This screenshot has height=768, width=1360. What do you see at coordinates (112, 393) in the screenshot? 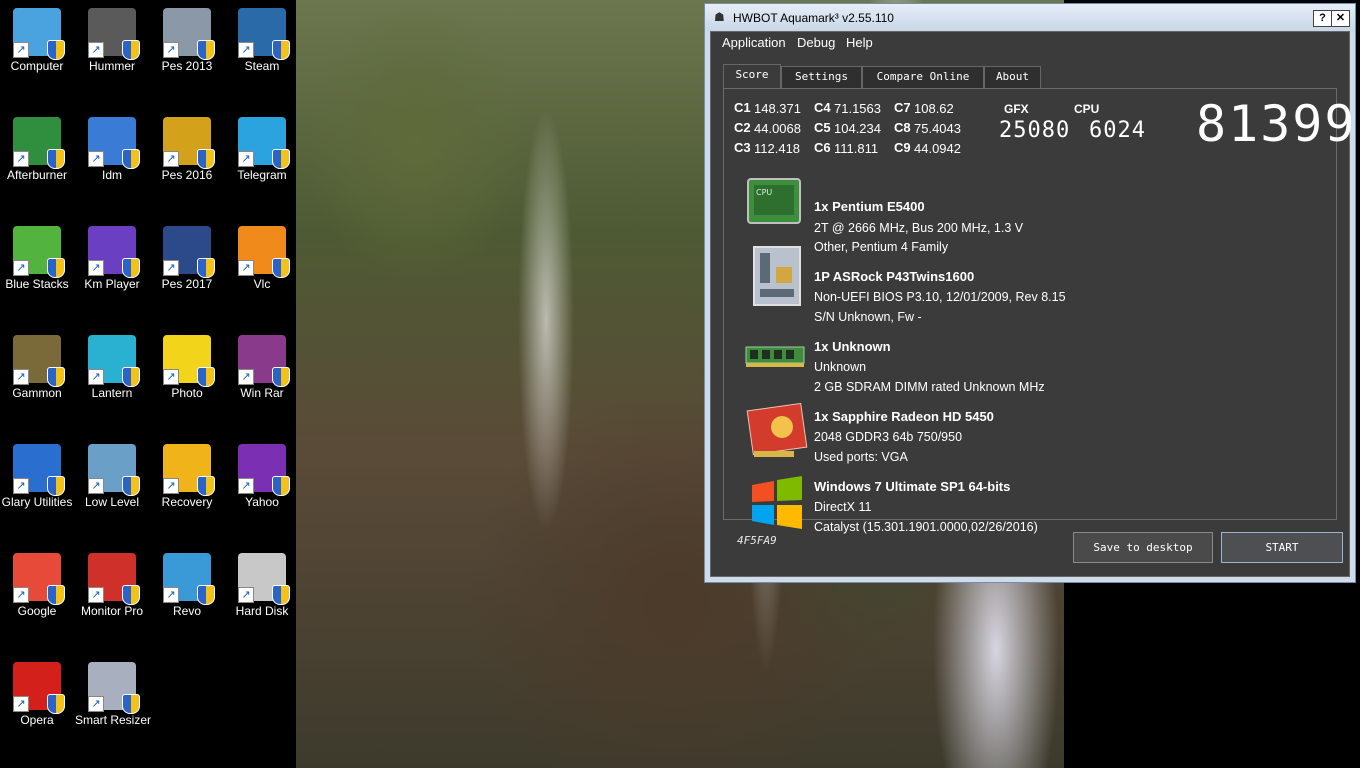
I see `desktop-shortcut-label: Lantern` at bounding box center [112, 393].